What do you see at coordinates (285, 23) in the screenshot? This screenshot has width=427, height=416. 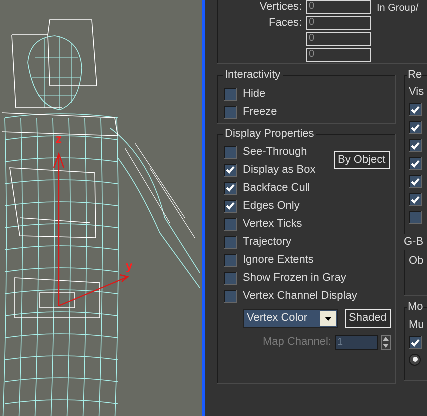 I see `field-label: Faces:` at bounding box center [285, 23].